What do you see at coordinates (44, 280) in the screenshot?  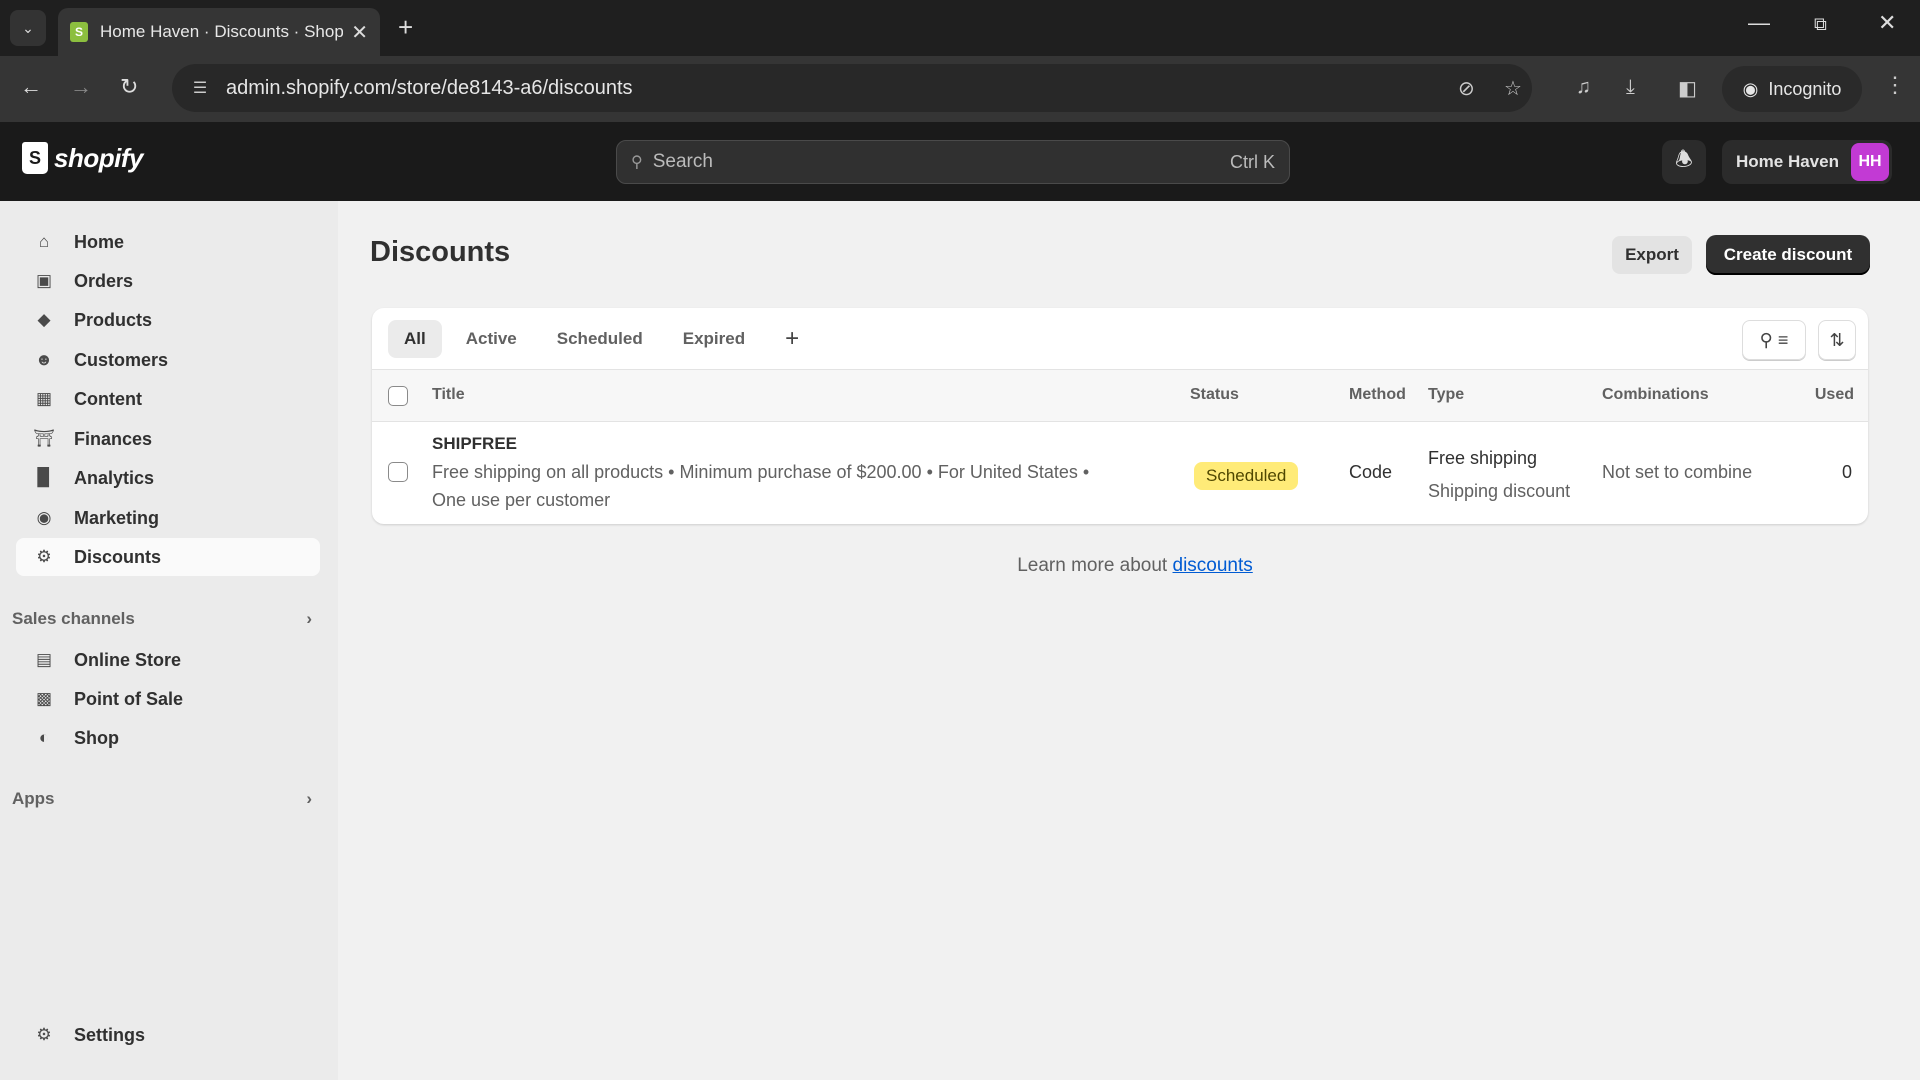 I see `inbox-icon: ▣` at bounding box center [44, 280].